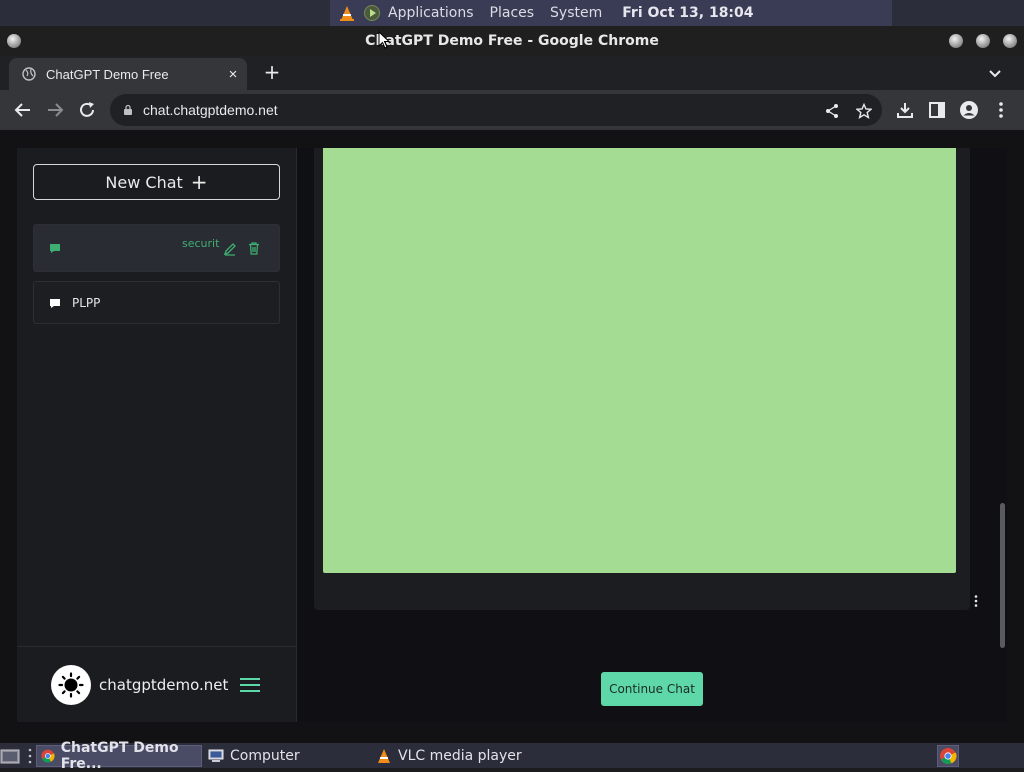 Image resolution: width=1024 pixels, height=772 pixels. I want to click on lock-icon, so click(128, 110).